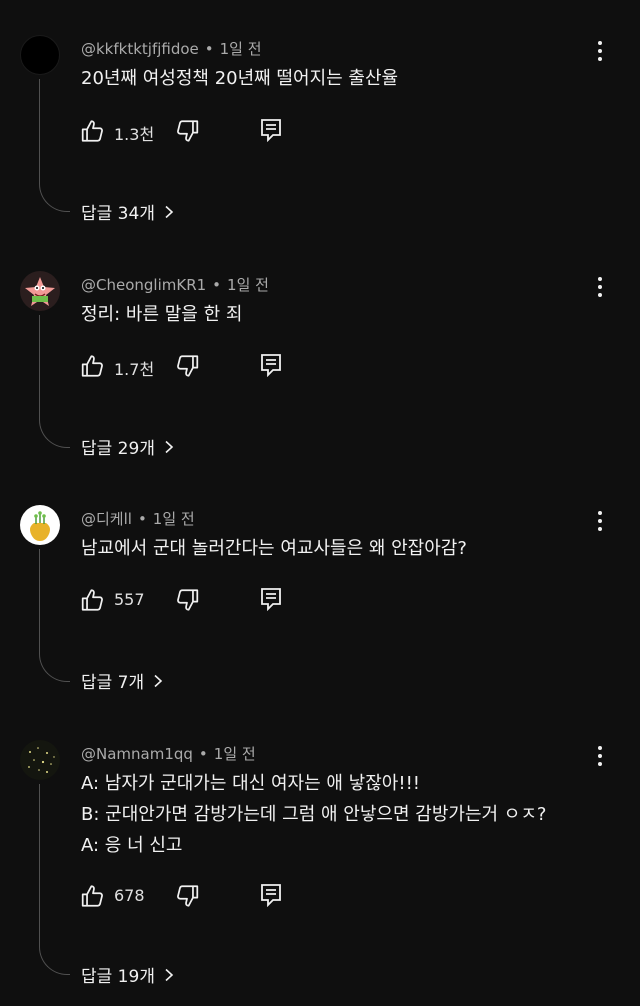 The width and height of the screenshot is (640, 1006). Describe the element at coordinates (137, 754) in the screenshot. I see `comment-author: @Namnam1qq` at that location.